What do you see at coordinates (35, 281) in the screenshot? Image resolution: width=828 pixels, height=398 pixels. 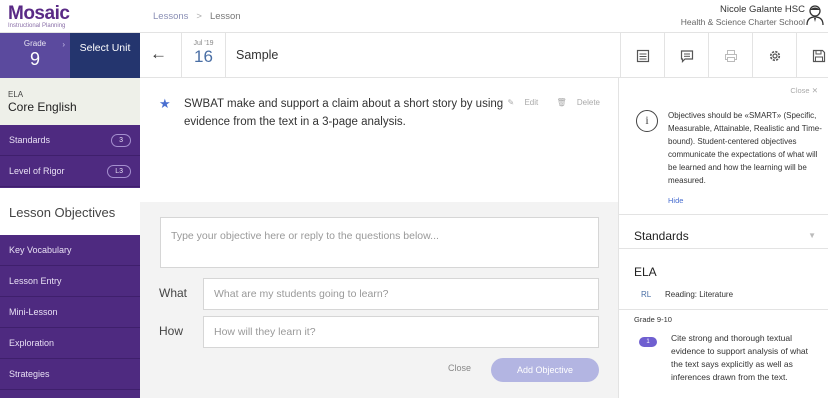 I see `sidebar-item-label: Lesson Entry` at bounding box center [35, 281].